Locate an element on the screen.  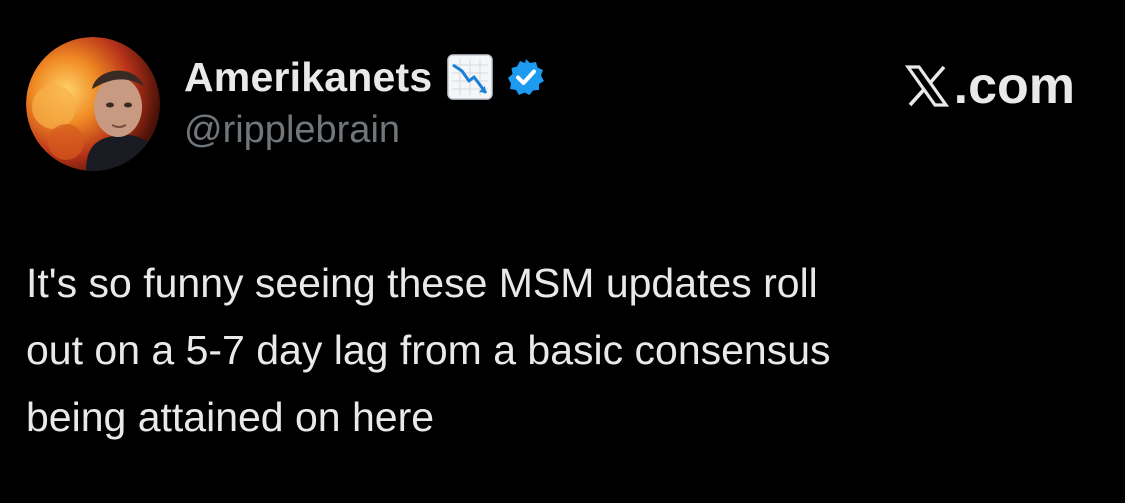
brand-domain-label: .com is located at coordinates (1014, 86).